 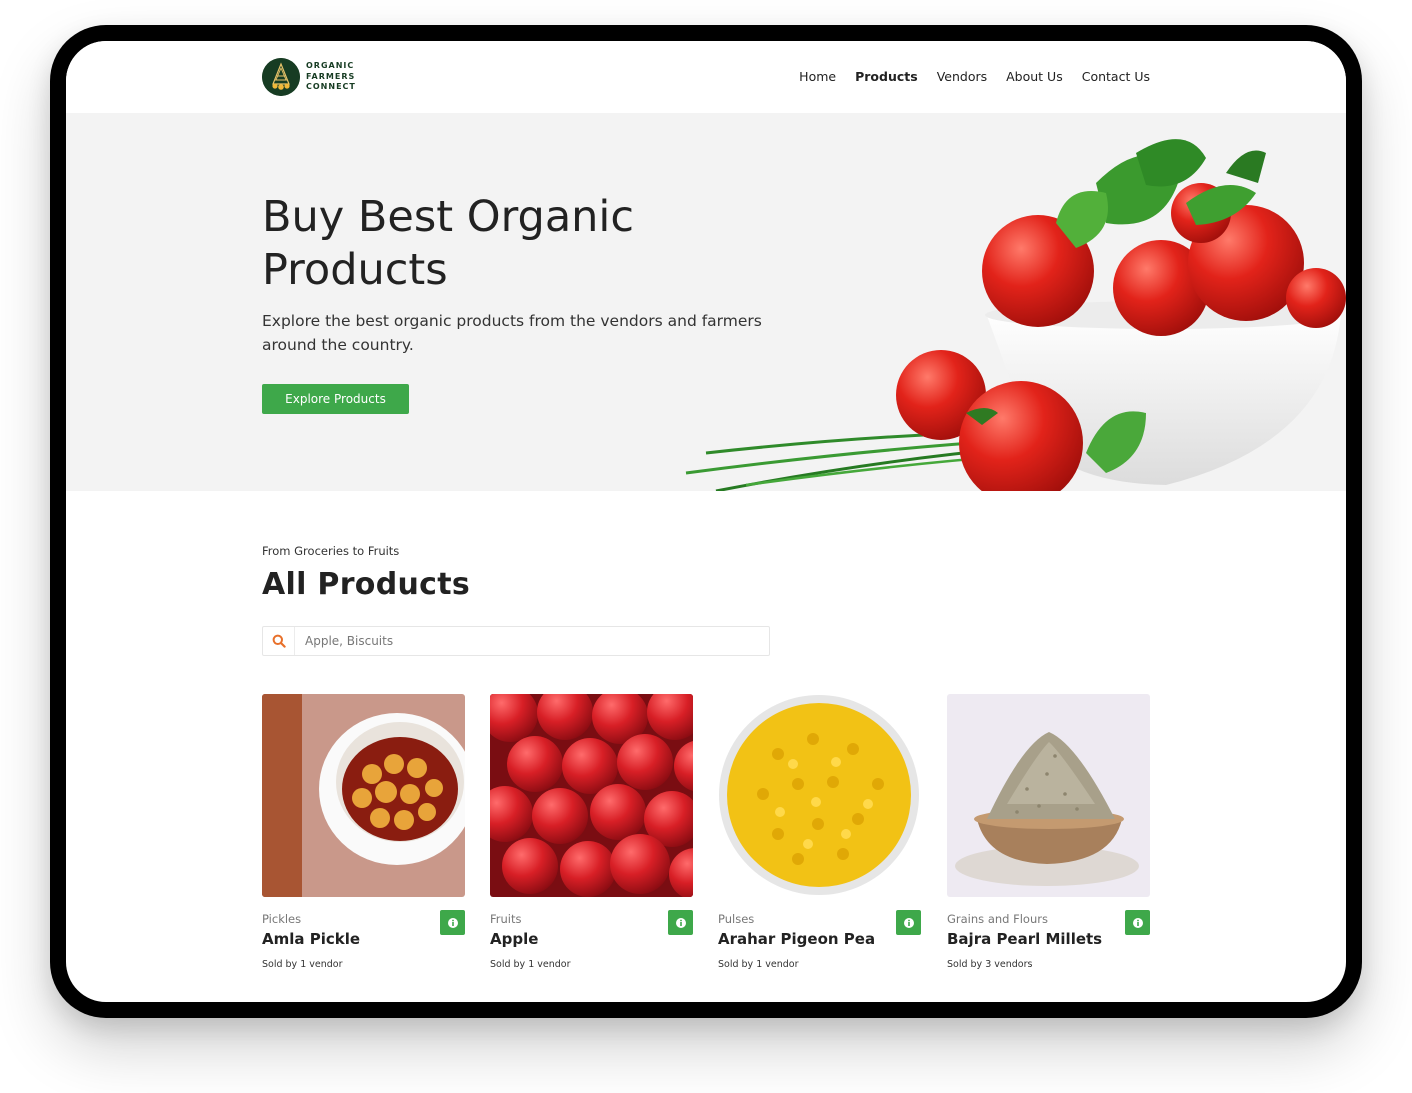 I want to click on product-search, so click(x=516, y=641).